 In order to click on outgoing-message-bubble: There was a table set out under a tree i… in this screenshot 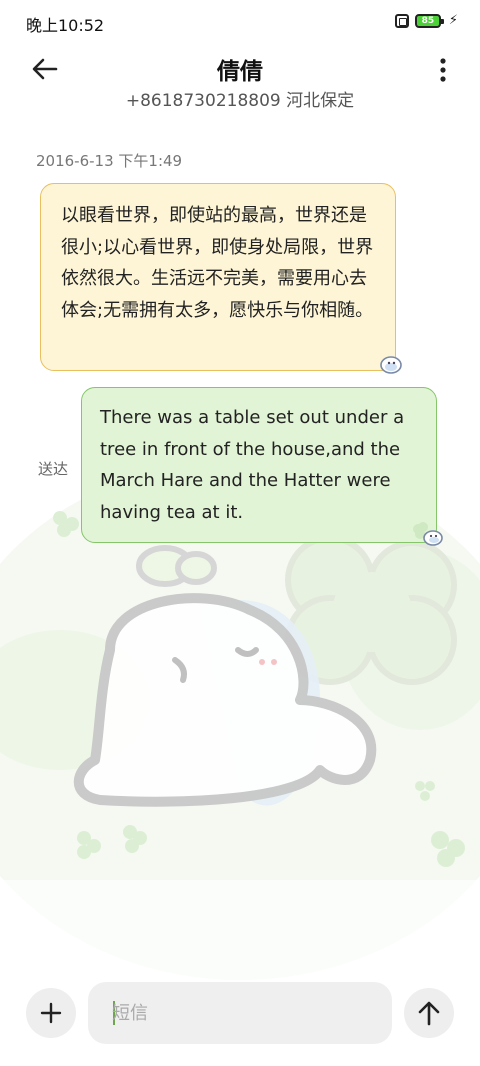, I will do `click(259, 465)`.